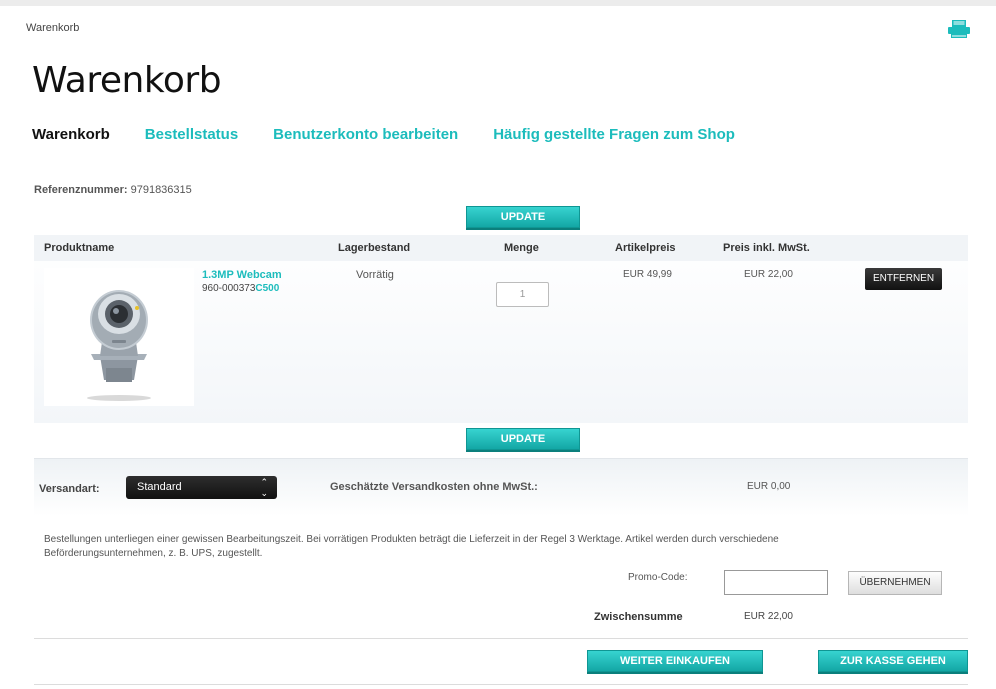  What do you see at coordinates (267, 288) in the screenshot?
I see `sku-model: C500` at bounding box center [267, 288].